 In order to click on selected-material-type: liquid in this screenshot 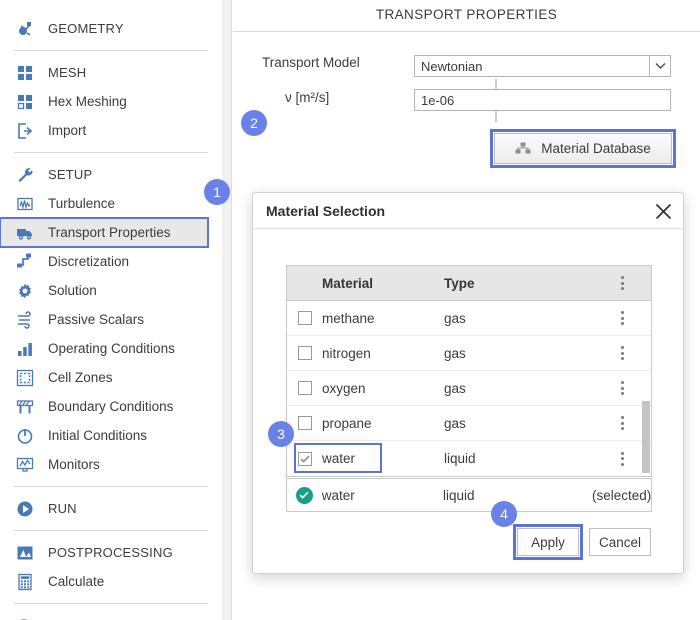, I will do `click(458, 495)`.